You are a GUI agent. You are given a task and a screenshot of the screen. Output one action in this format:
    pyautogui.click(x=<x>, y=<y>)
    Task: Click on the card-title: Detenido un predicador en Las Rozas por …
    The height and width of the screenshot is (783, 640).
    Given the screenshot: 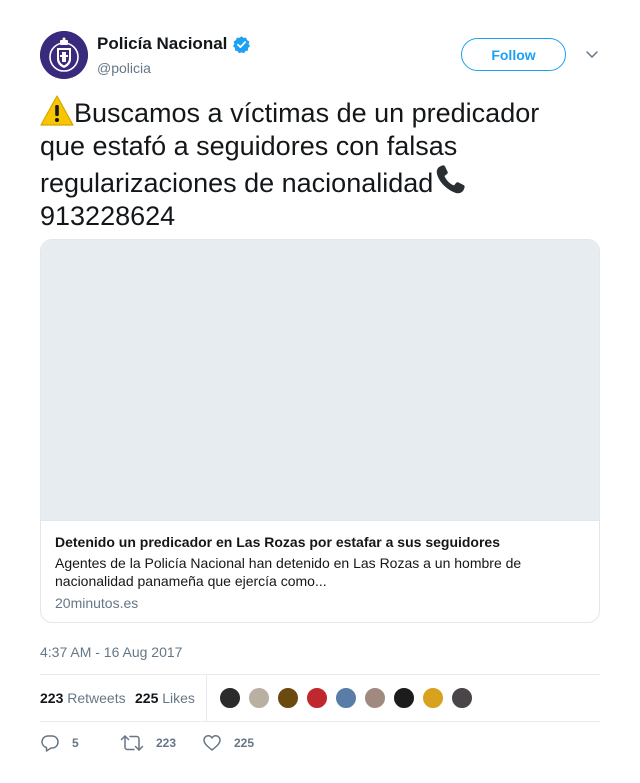 What is the action you would take?
    pyautogui.click(x=320, y=542)
    